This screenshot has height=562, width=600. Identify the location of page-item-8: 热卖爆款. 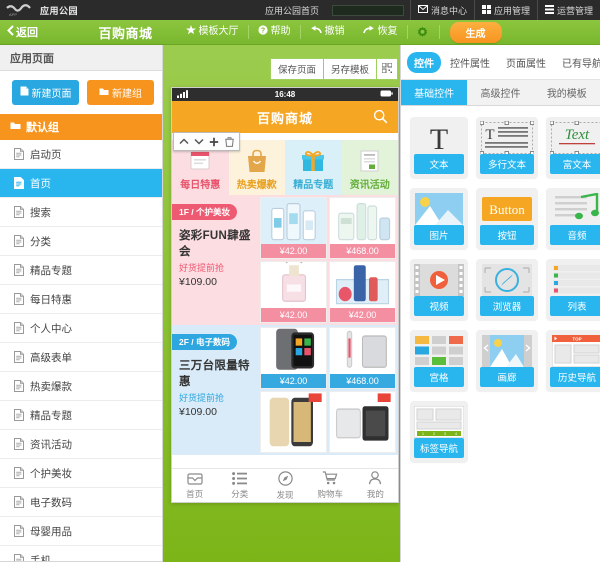
(81, 386).